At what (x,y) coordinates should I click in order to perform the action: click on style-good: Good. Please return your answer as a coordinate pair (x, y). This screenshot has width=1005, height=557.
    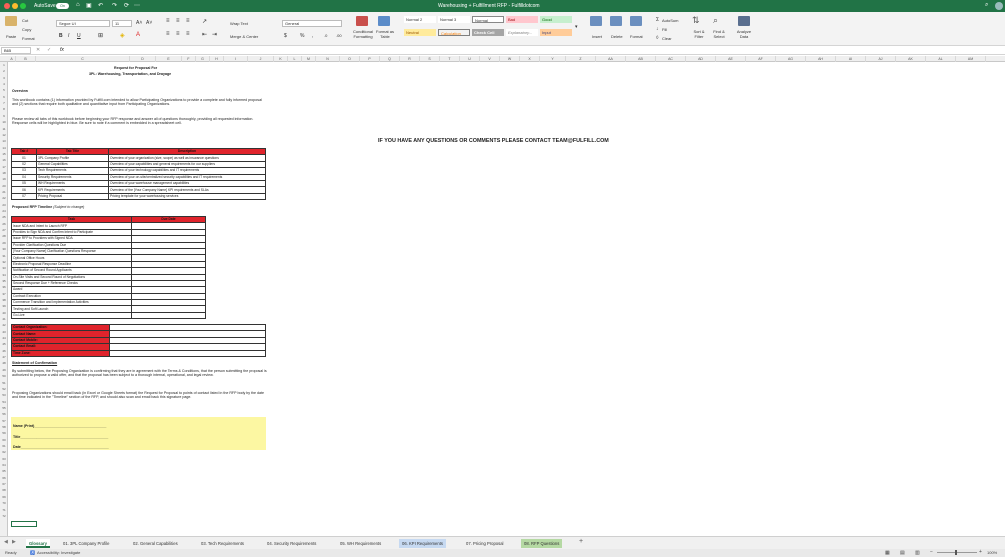
    Looking at the image, I should click on (556, 19).